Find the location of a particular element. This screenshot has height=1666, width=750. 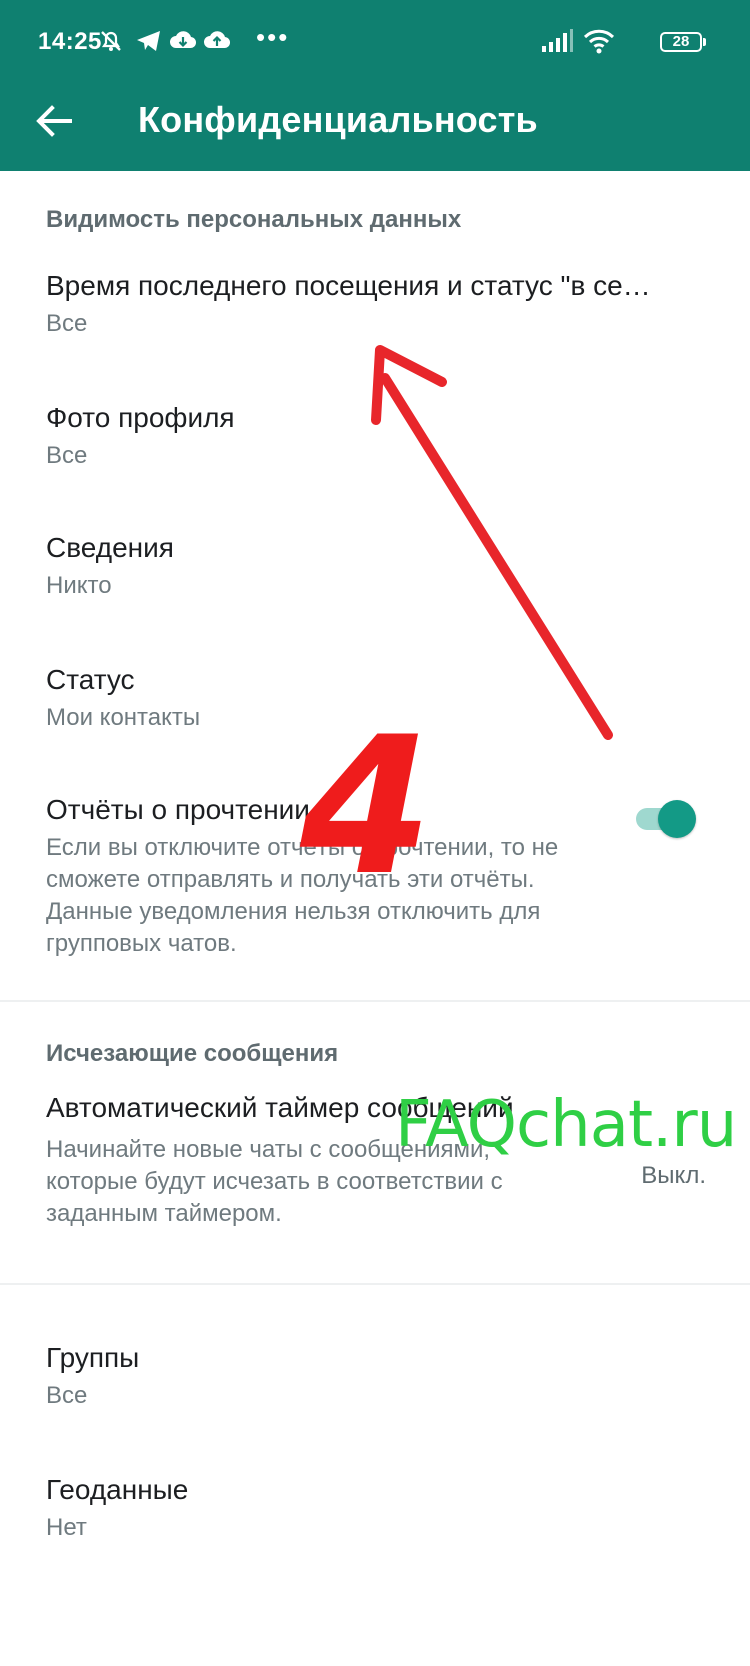

setting-title: Отчёты о прочтении is located at coordinates (178, 809).